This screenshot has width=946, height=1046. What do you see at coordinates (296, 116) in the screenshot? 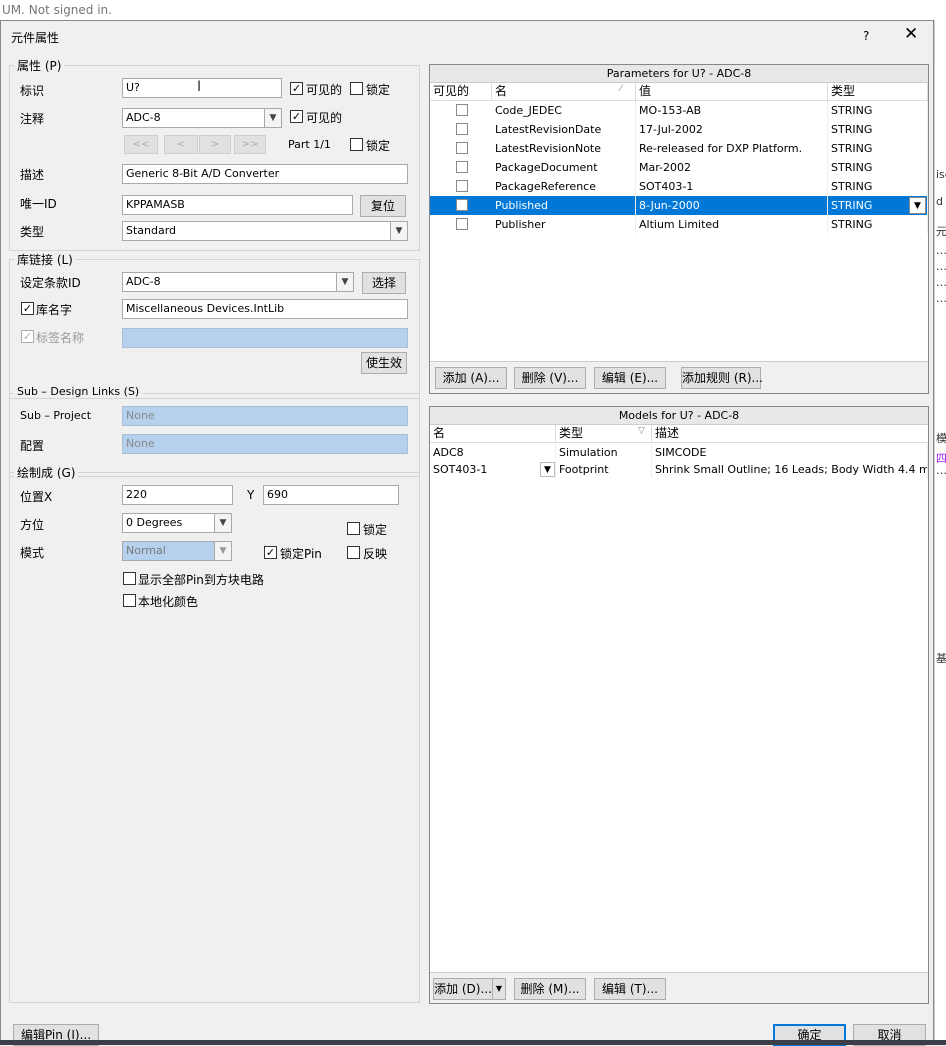
I see `comment-visible-checkbox: ✓` at bounding box center [296, 116].